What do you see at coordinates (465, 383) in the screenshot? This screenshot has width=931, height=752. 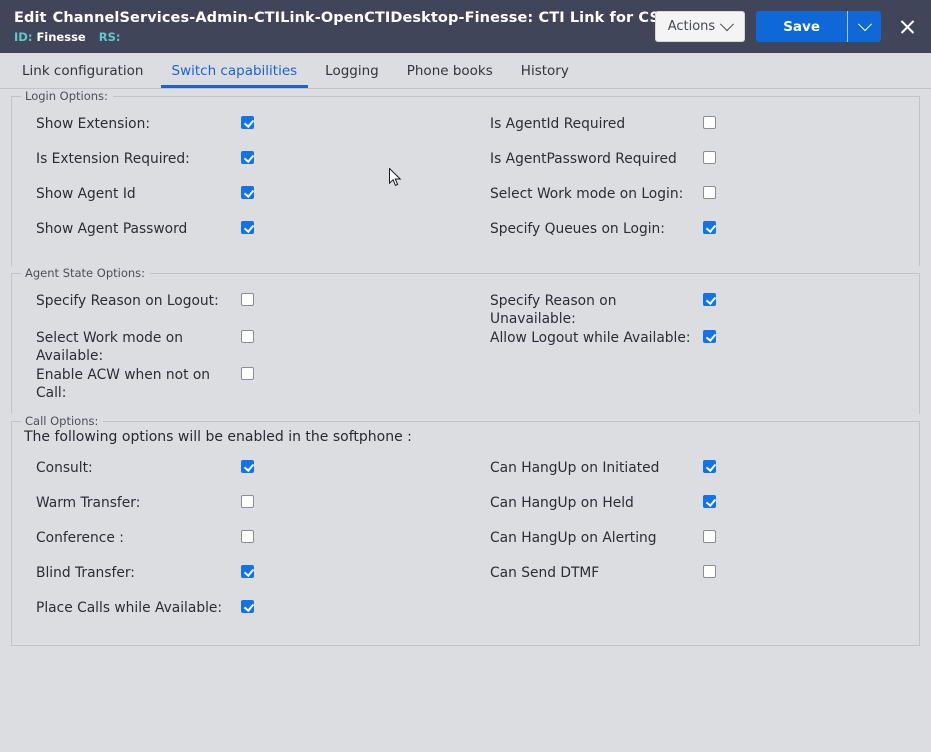 I see `option-row: Enable ACW when not on Call:` at bounding box center [465, 383].